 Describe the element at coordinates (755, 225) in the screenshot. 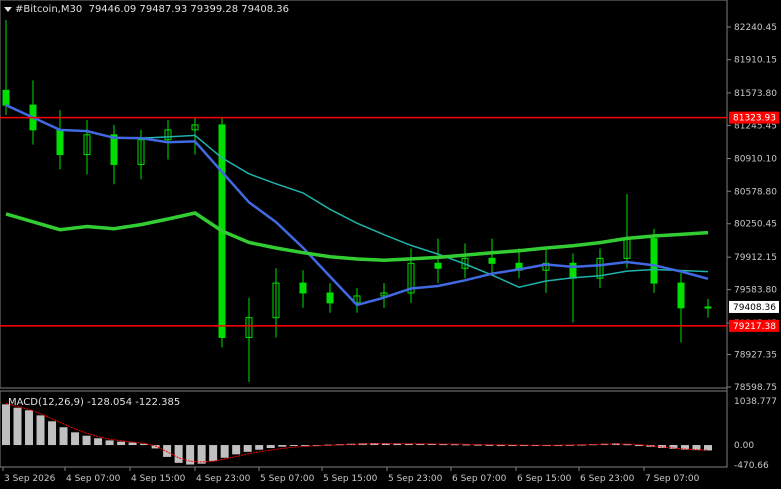

I see `price-tick-label: 80250.45` at that location.